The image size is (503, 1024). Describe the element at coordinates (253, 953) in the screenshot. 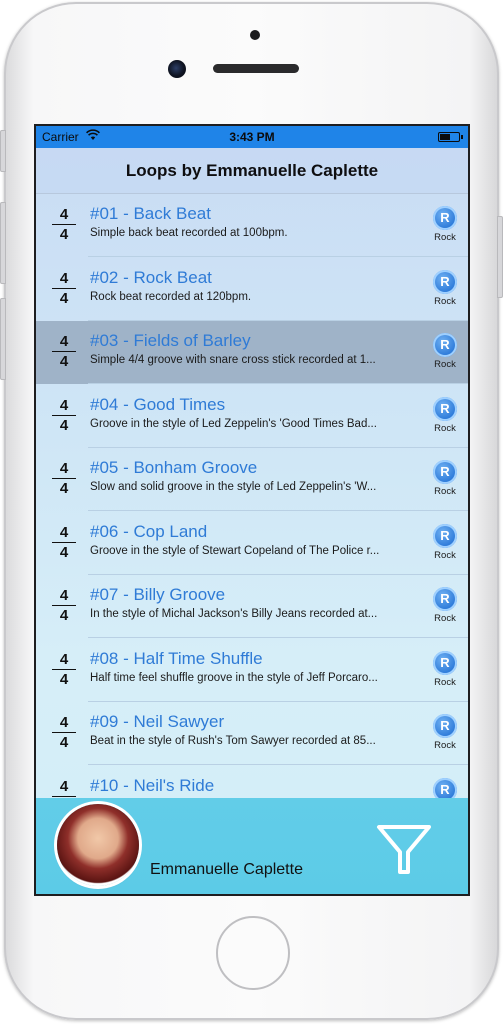

I see `home-button` at that location.